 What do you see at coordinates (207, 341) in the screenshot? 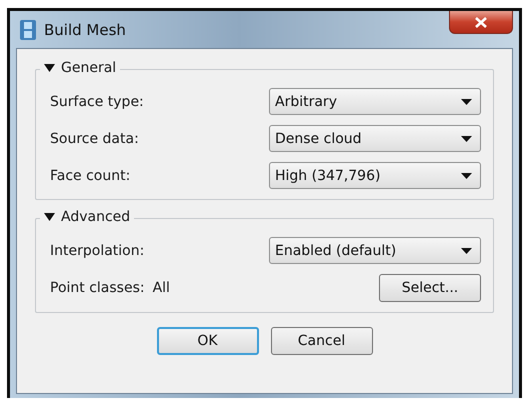
I see `dialog-button: OK` at bounding box center [207, 341].